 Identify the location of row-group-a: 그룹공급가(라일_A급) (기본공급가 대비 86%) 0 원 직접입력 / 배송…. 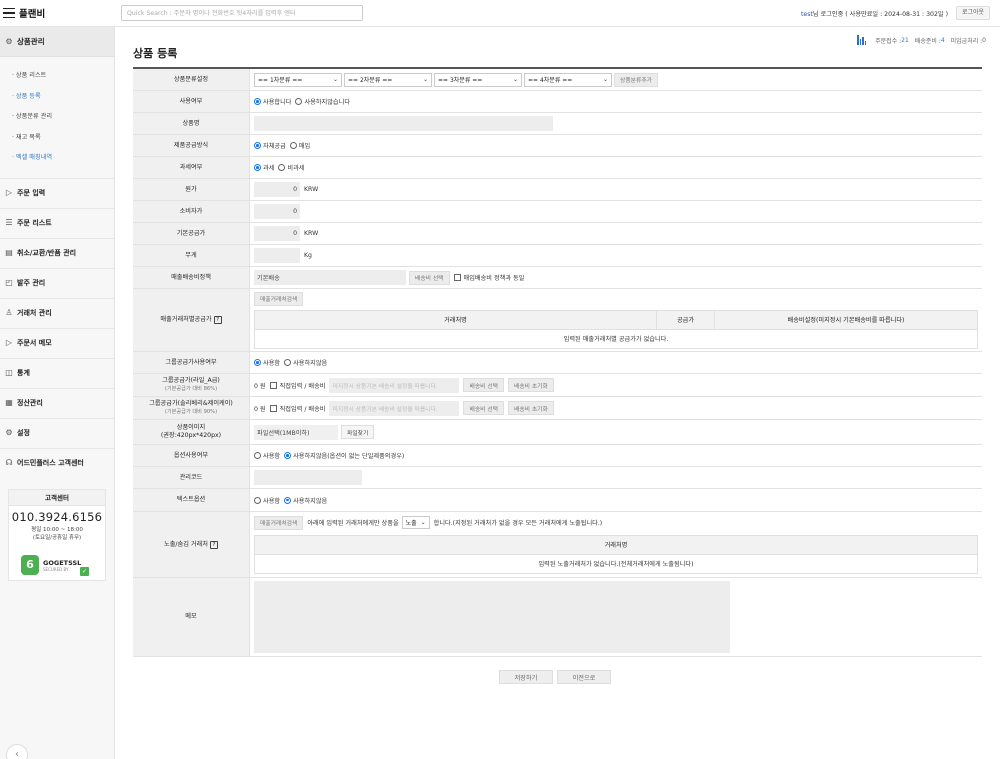
(557, 385).